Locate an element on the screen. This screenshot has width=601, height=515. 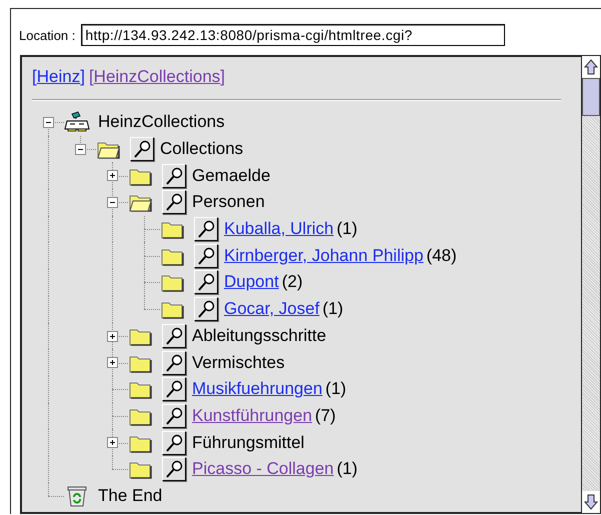
location-field: http://134.93.242.13:8080/prisma-cgi/htmltree.cgi? is located at coordinates (293, 35).